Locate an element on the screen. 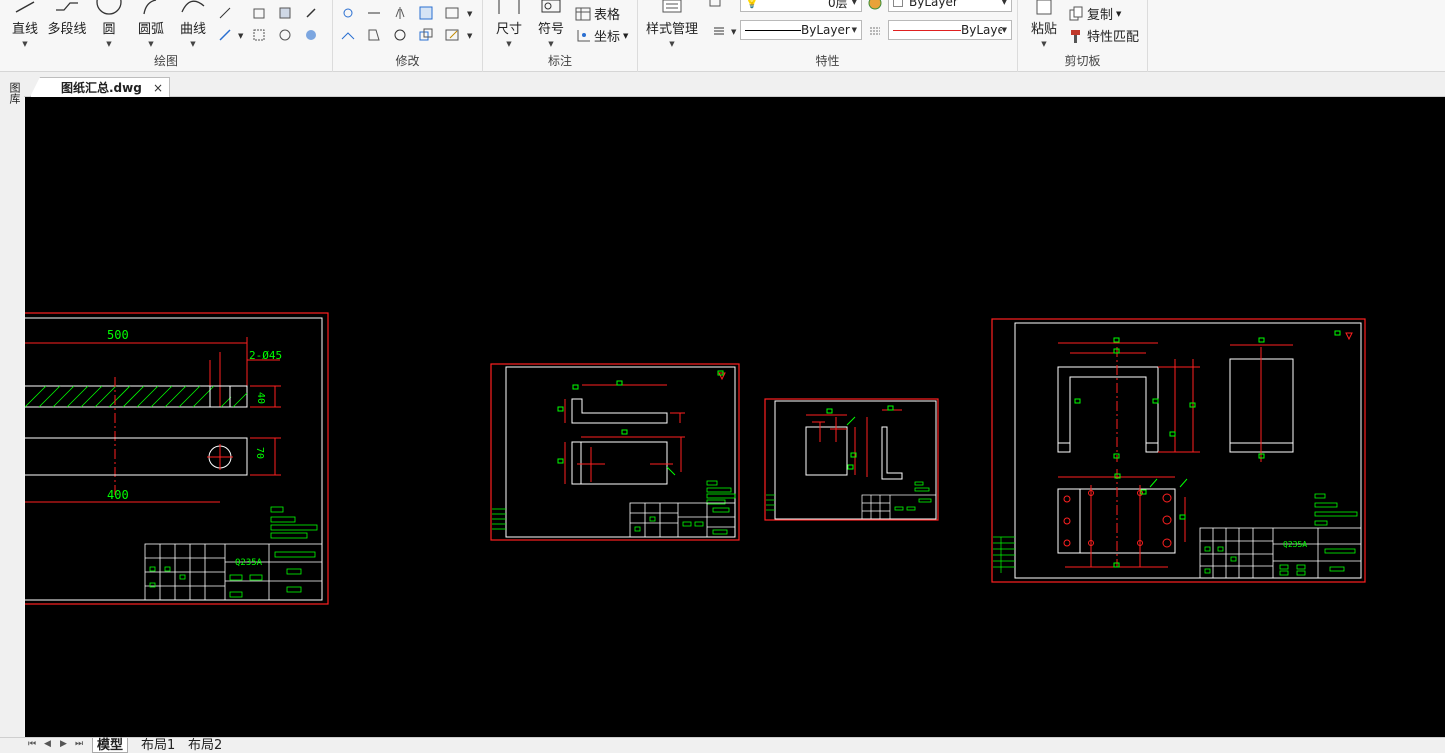 This screenshot has height=753, width=1445. annotate-panel-title: 标注 is located at coordinates (559, 61).